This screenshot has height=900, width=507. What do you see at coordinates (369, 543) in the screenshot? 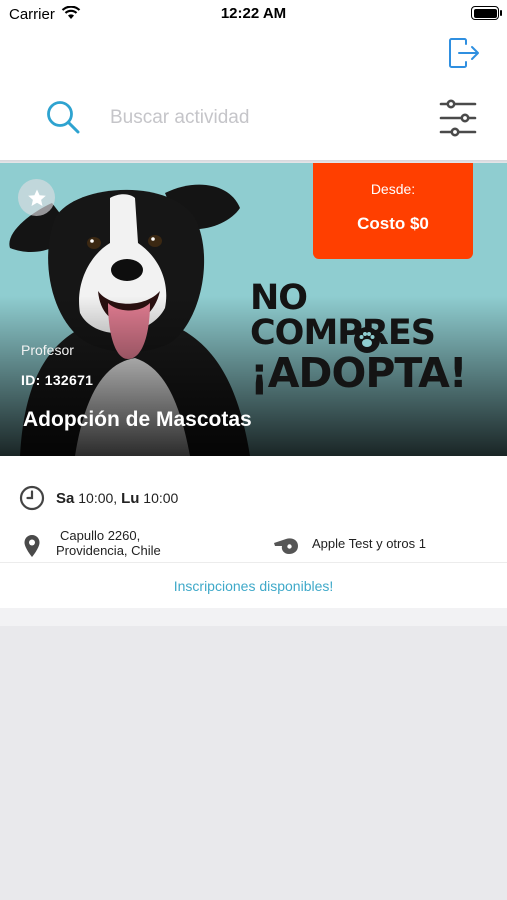
I see `teachers-text: Apple Test y otros 1` at bounding box center [369, 543].